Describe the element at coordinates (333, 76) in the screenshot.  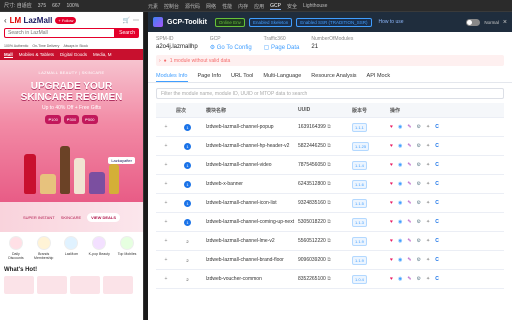
I see `tab-resource-analysis: Resource Analysis` at that location.